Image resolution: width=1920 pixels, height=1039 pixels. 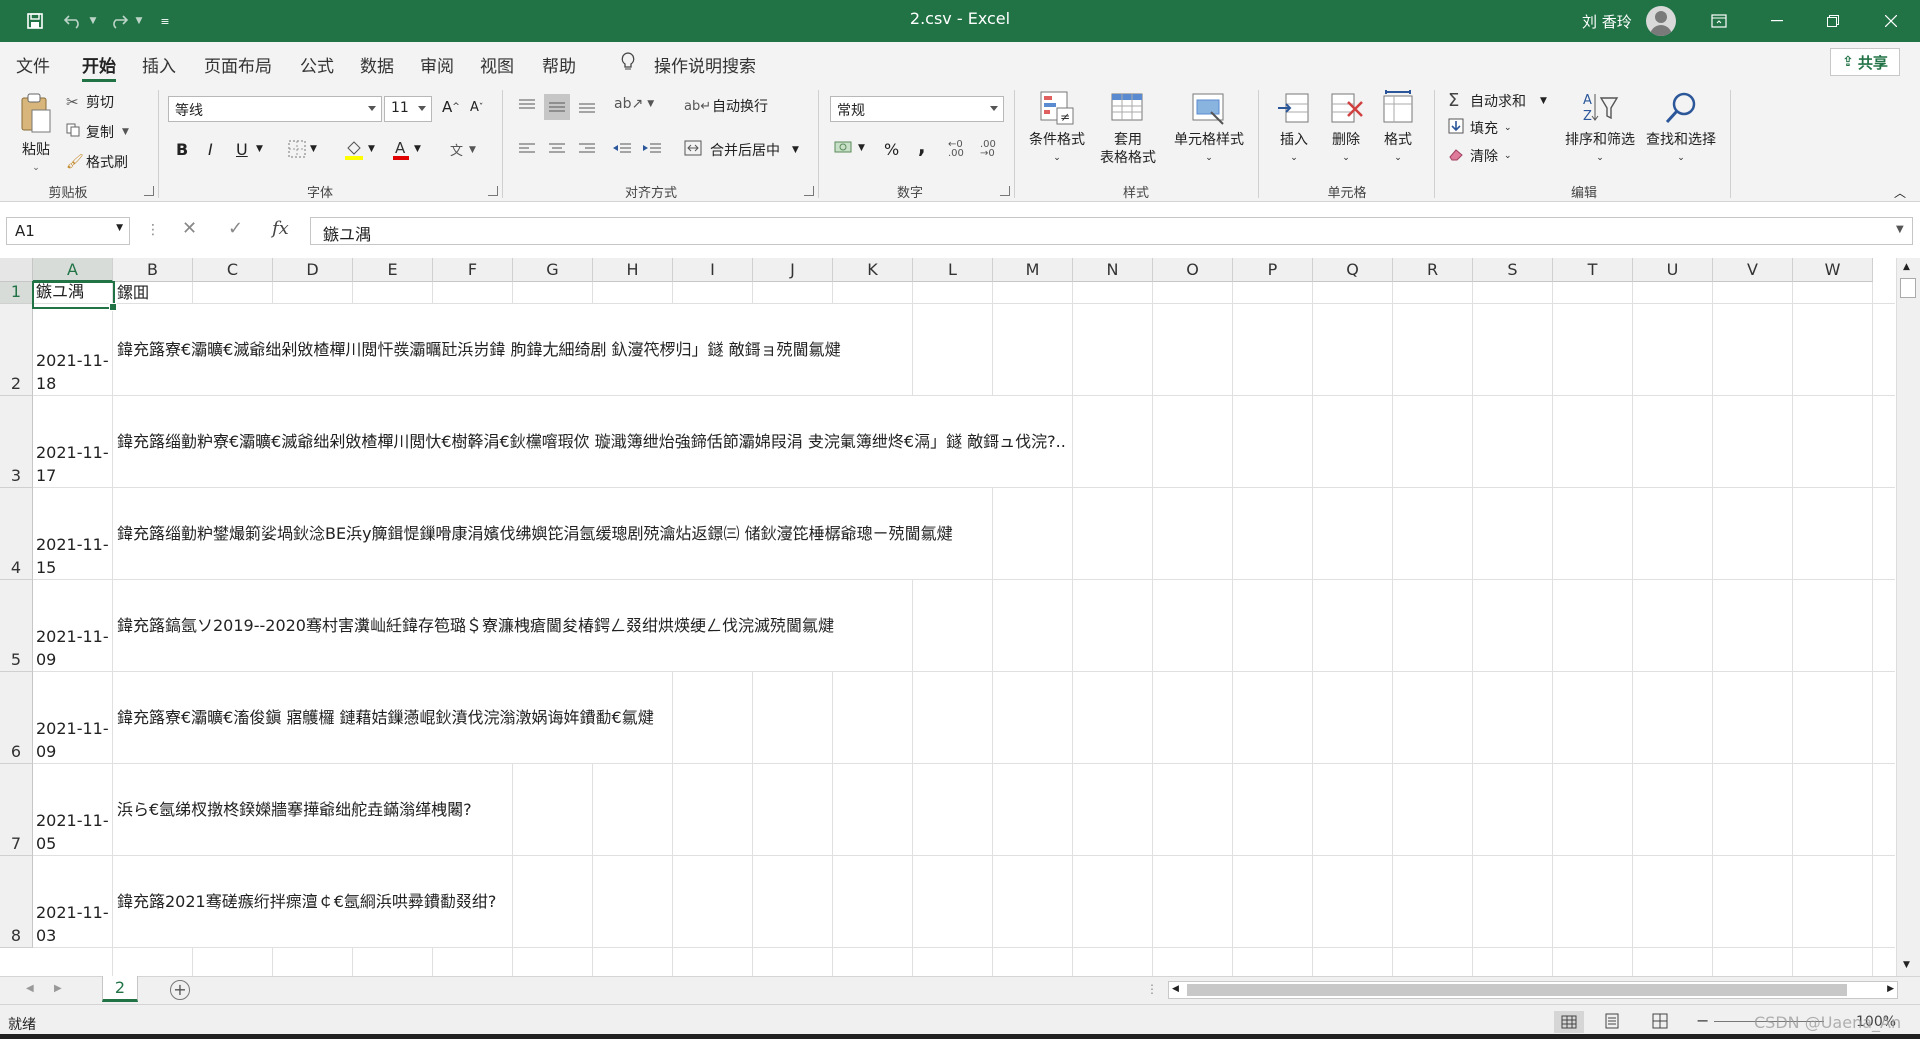 What do you see at coordinates (182, 149) in the screenshot?
I see `bold-button: B` at bounding box center [182, 149].